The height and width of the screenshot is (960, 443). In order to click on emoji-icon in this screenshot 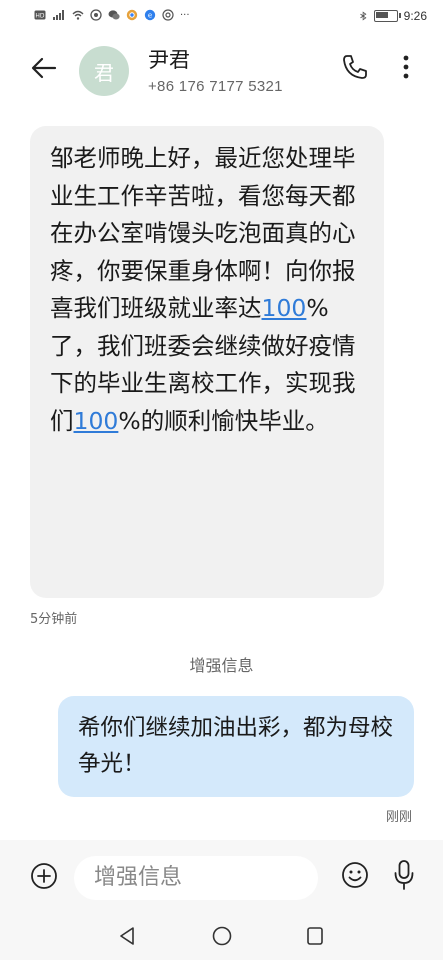, I will do `click(355, 875)`.